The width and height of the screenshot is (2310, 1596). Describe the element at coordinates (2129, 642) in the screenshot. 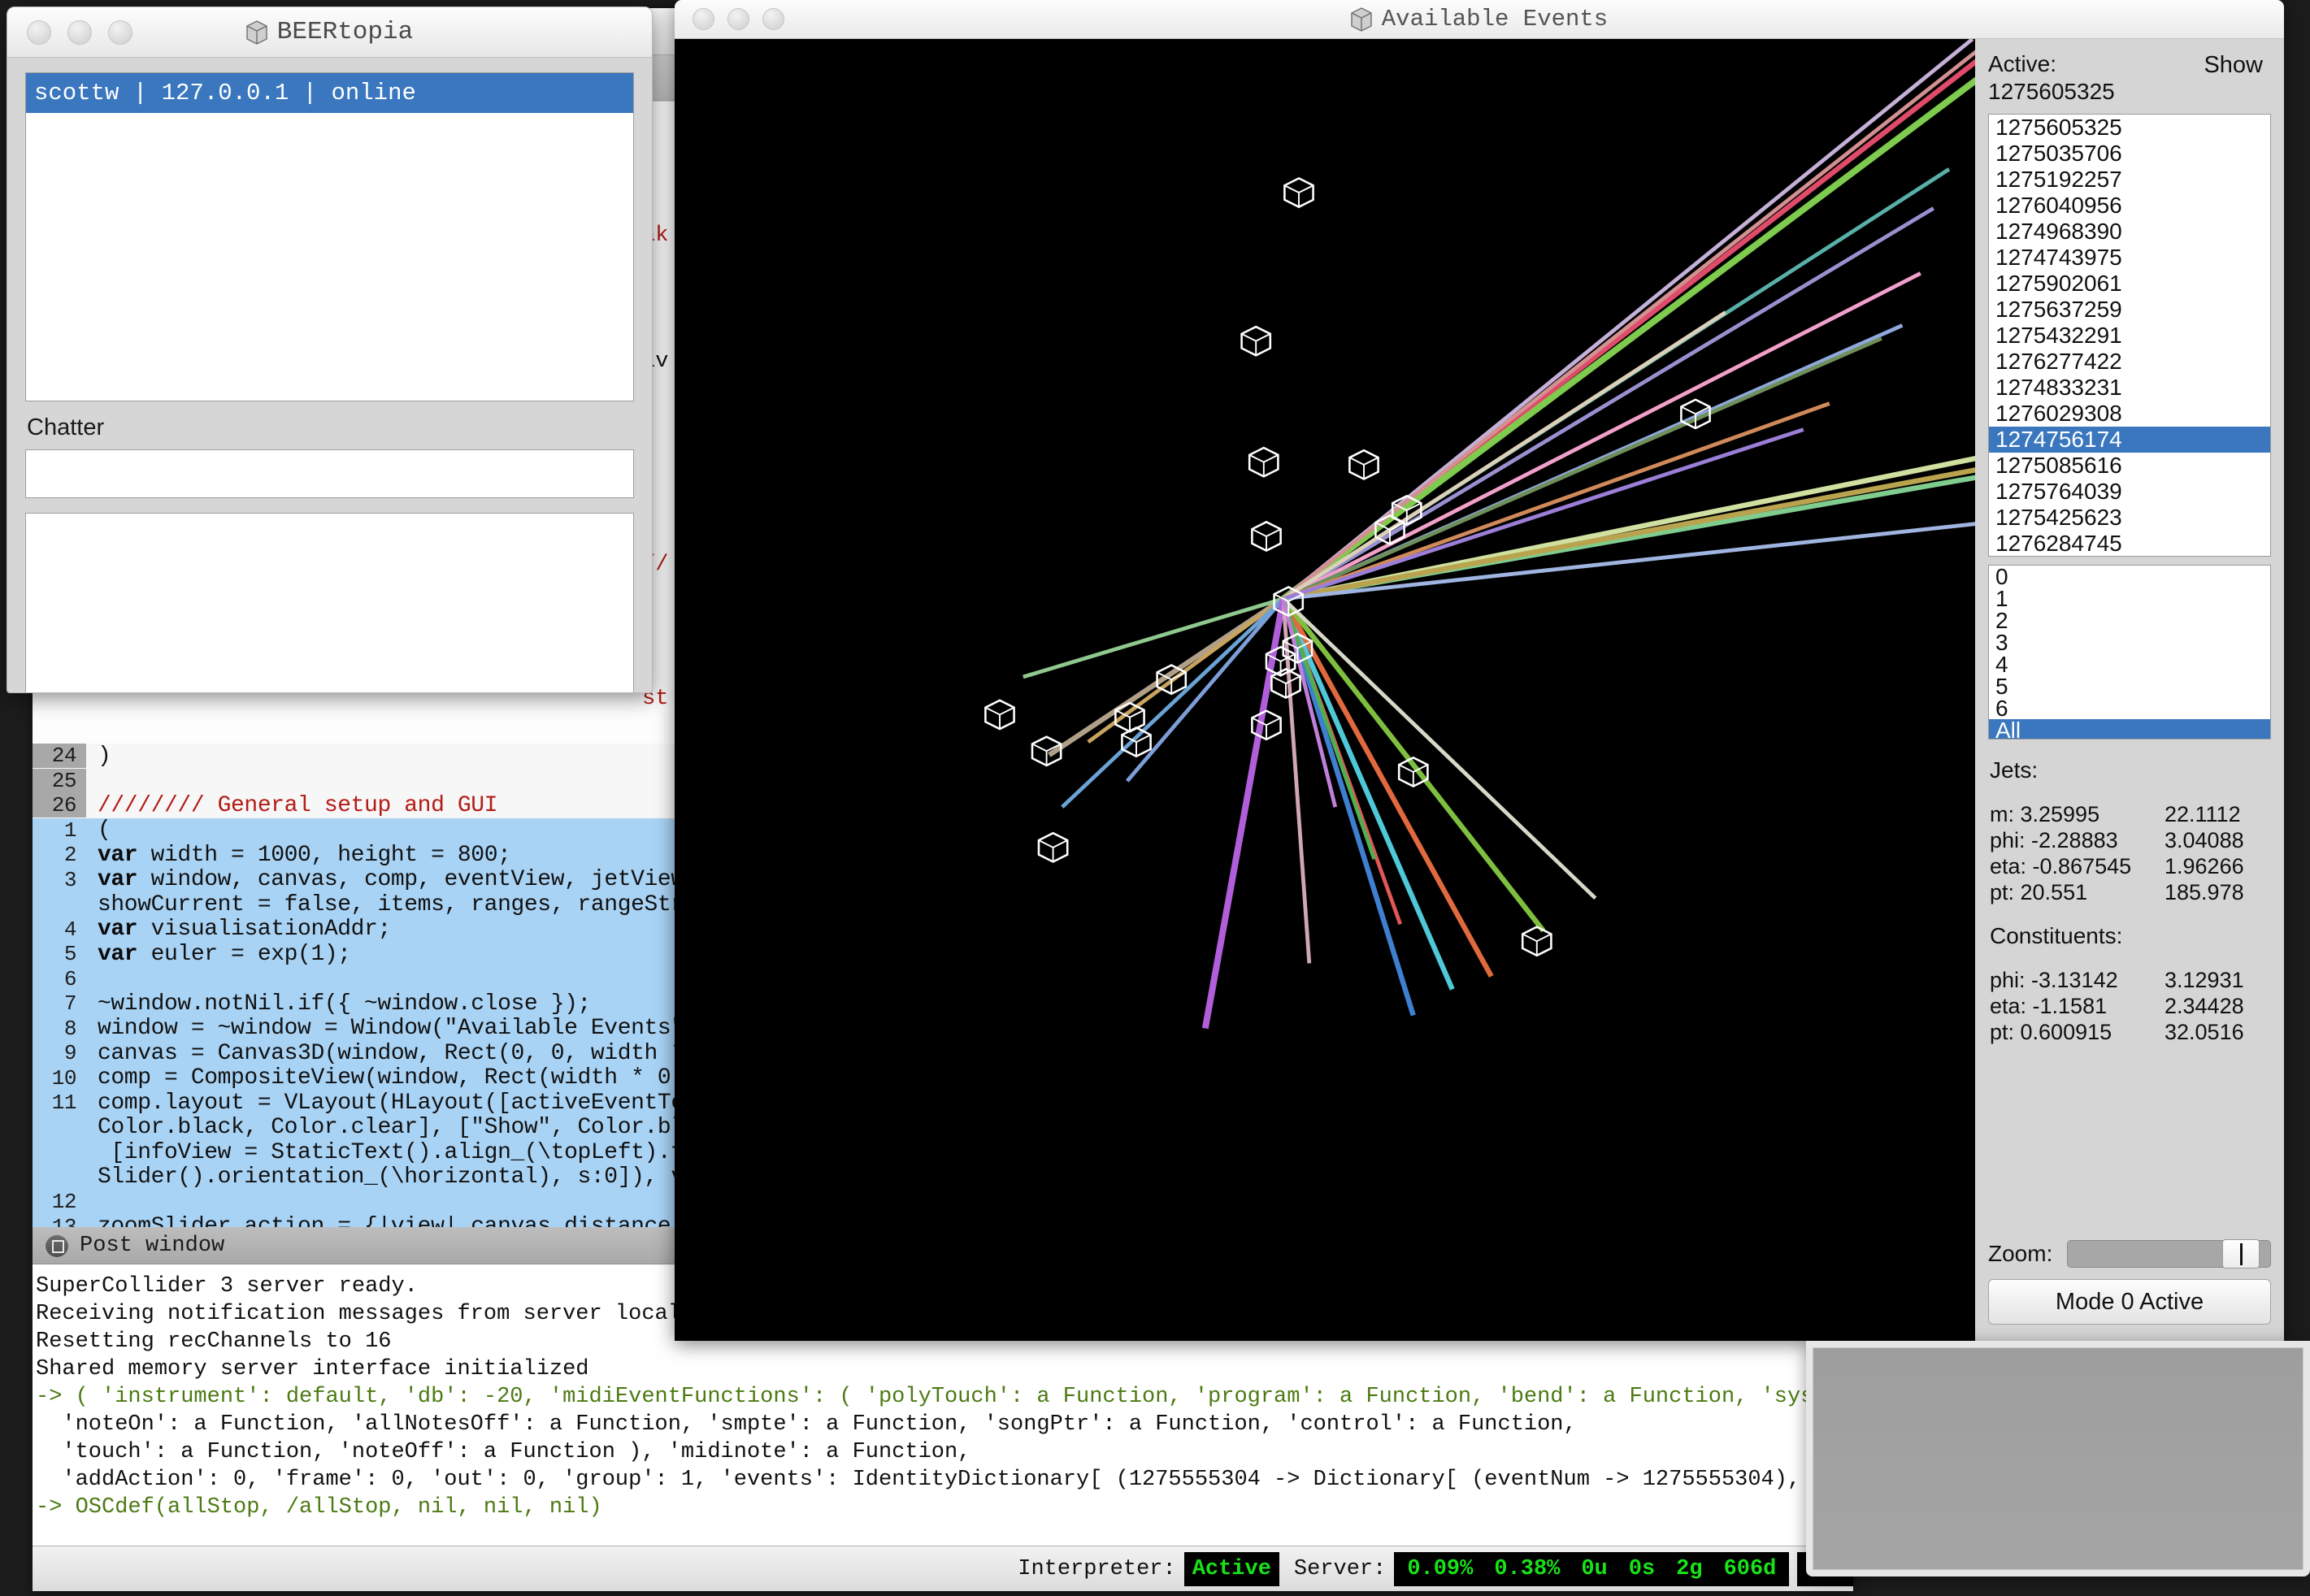

I see `jet-list-item: 3` at that location.